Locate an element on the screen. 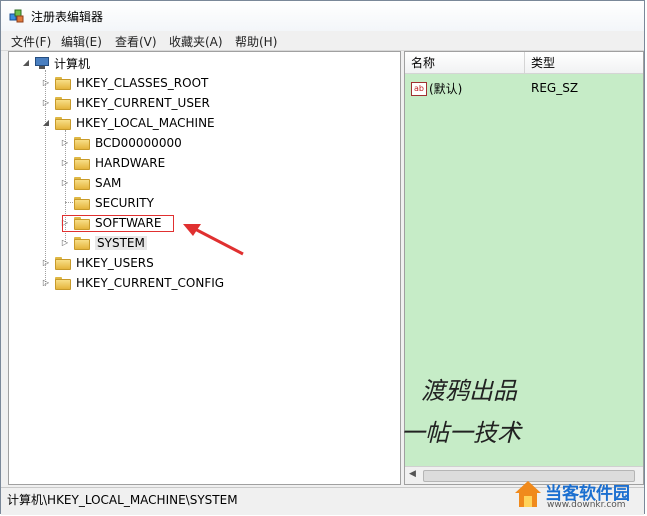  tree-item-security: SECURITY is located at coordinates (107, 203).